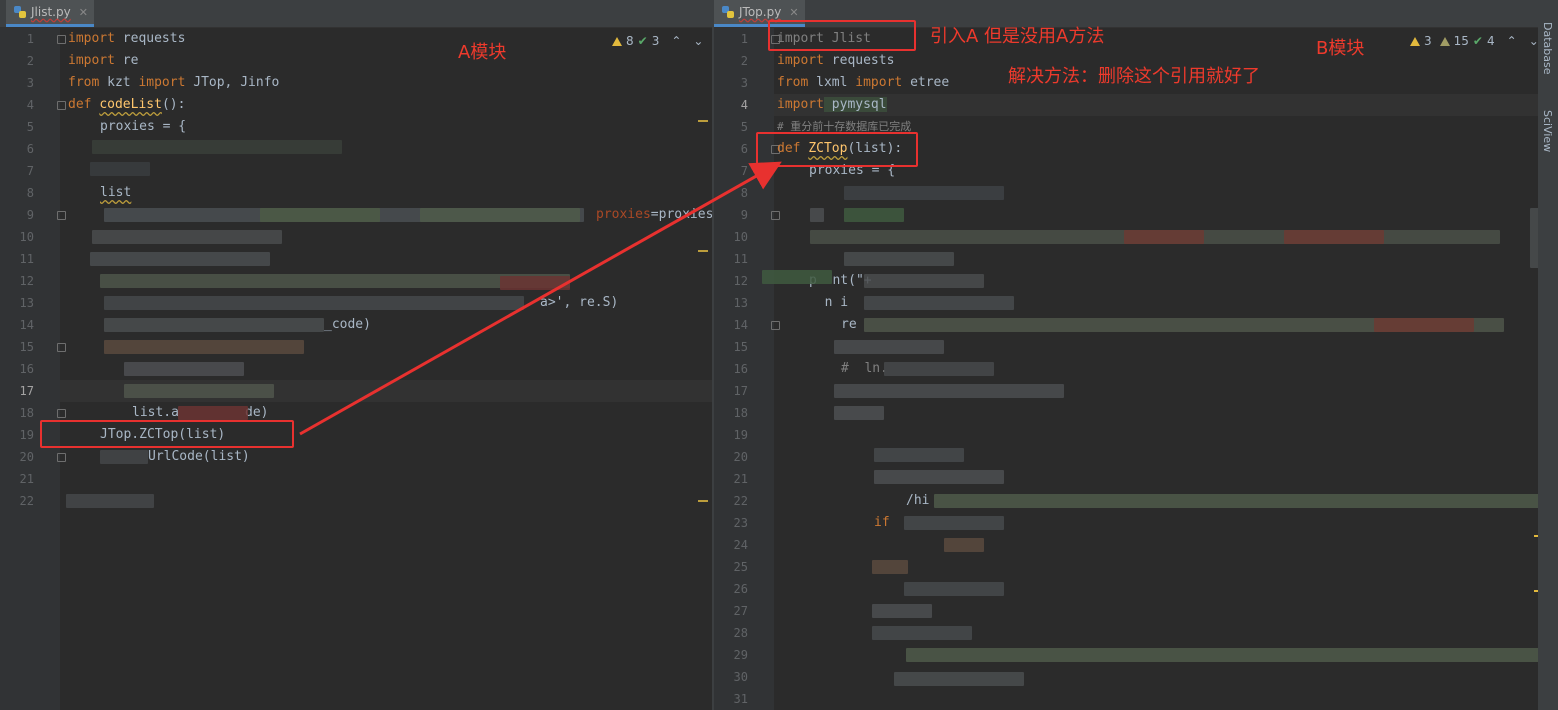  What do you see at coordinates (347, 324) in the screenshot?
I see `code-line-14-tail: _code)` at bounding box center [347, 324].